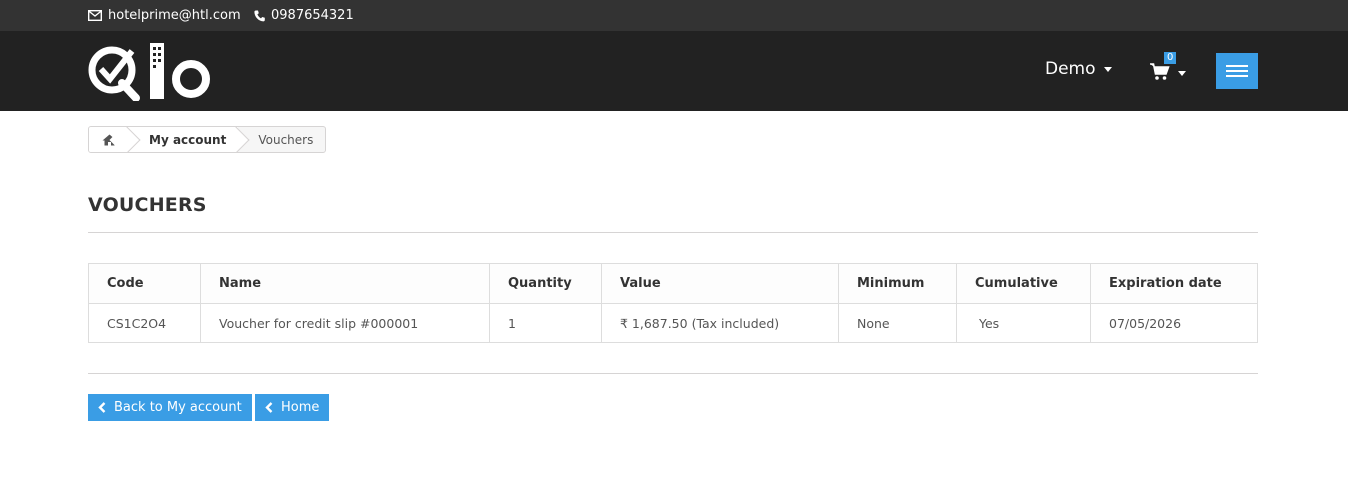  I want to click on home-button: Home, so click(292, 407).